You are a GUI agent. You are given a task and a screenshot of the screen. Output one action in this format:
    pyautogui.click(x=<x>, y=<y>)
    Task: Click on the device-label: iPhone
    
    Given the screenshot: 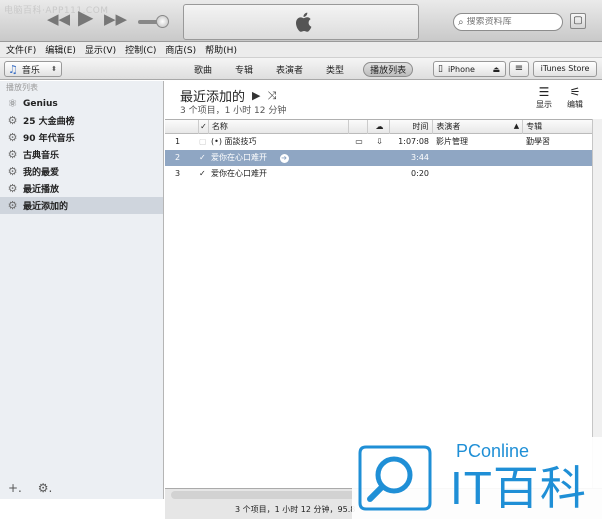 What is the action you would take?
    pyautogui.click(x=461, y=69)
    